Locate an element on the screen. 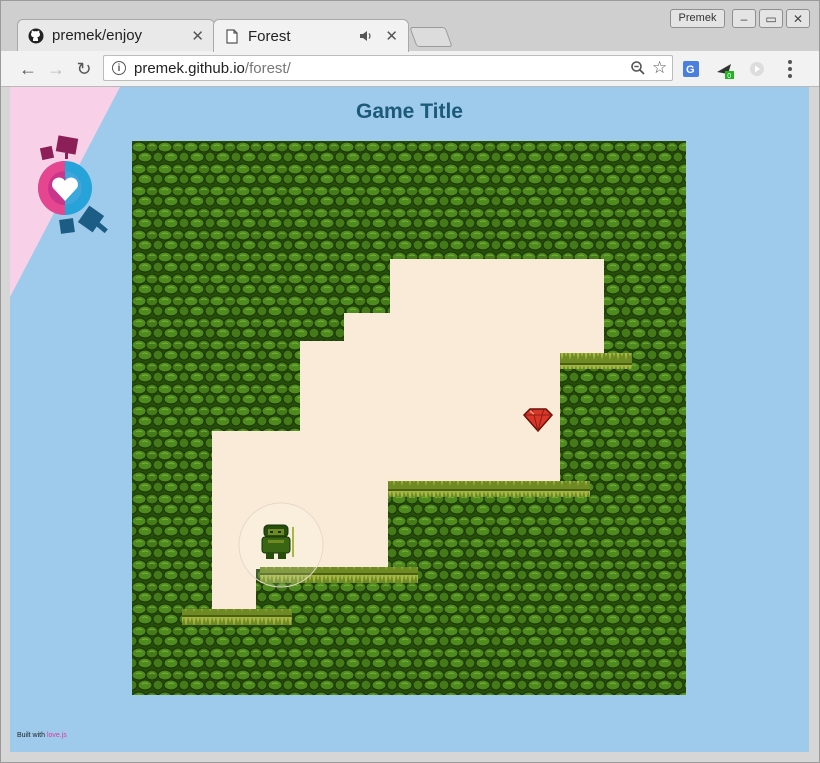 This screenshot has height=763, width=820. page-icon is located at coordinates (232, 36).